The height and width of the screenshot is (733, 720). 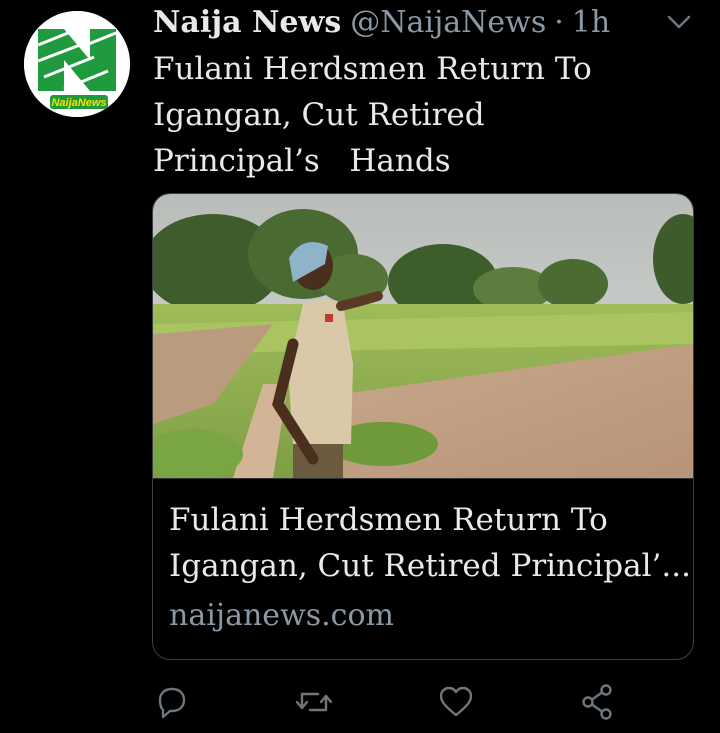 I want to click on heart-icon, so click(x=456, y=701).